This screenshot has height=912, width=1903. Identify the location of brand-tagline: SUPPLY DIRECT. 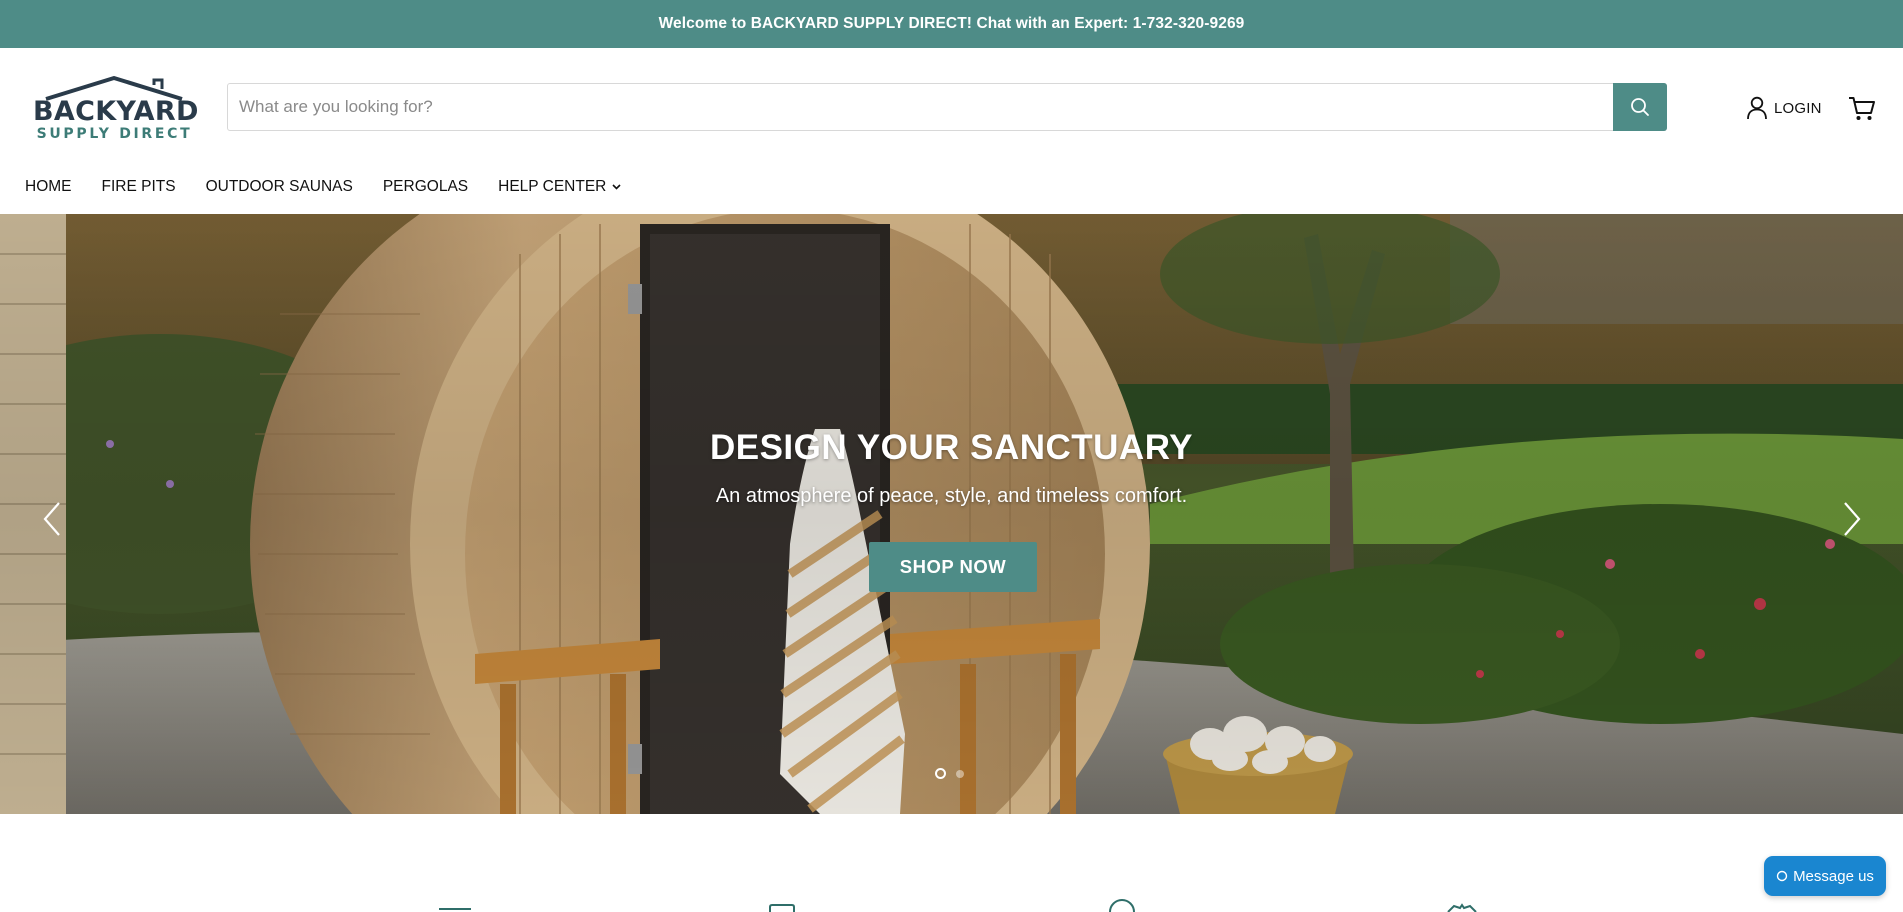
(114, 134).